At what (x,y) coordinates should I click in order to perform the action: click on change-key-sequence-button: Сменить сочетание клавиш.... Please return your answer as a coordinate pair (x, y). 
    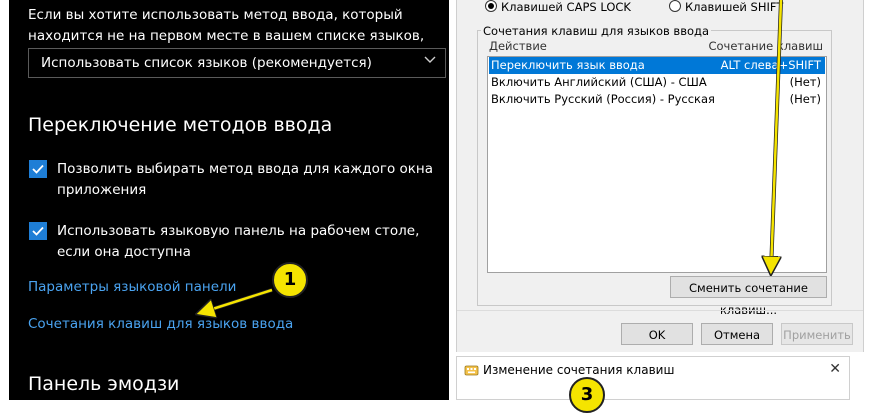
    Looking at the image, I should click on (748, 296).